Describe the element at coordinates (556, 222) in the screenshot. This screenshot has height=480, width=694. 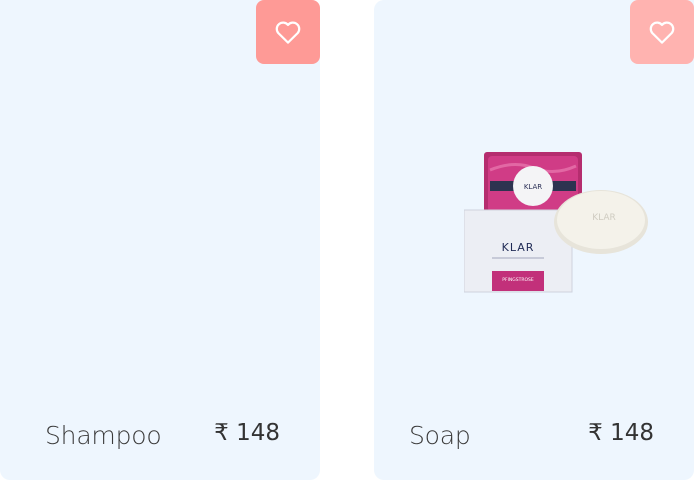
I see `soap-product-image: KLAR KLAR PFINGSTROSE KLAR` at that location.